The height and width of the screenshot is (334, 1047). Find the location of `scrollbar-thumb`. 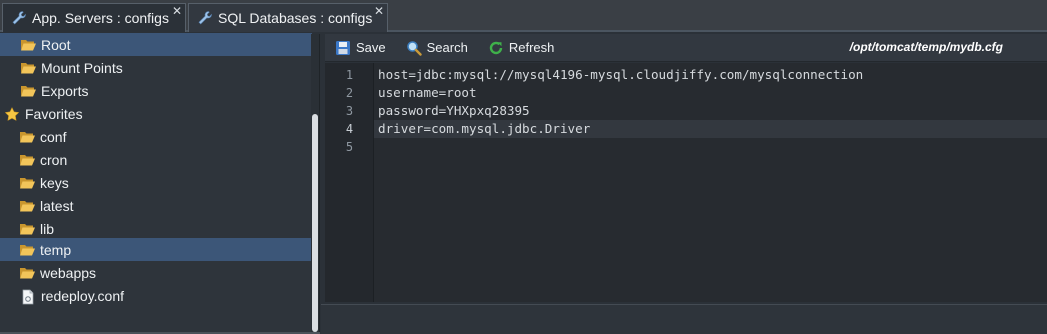

scrollbar-thumb is located at coordinates (315, 223).